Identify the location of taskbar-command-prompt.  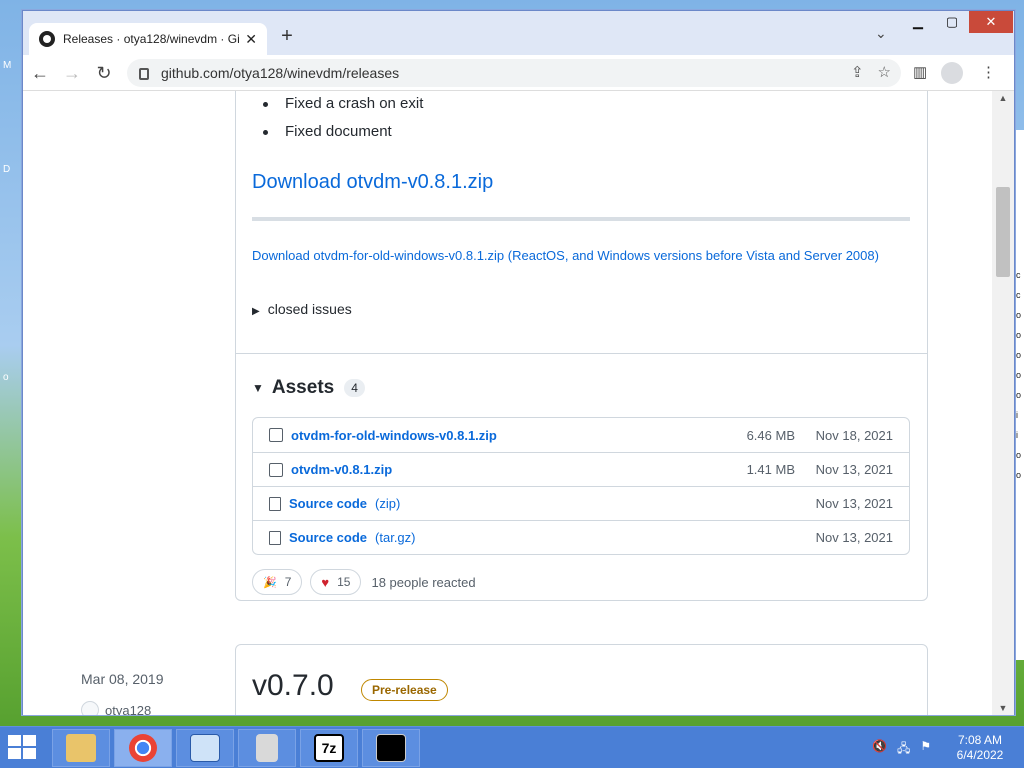
(391, 748).